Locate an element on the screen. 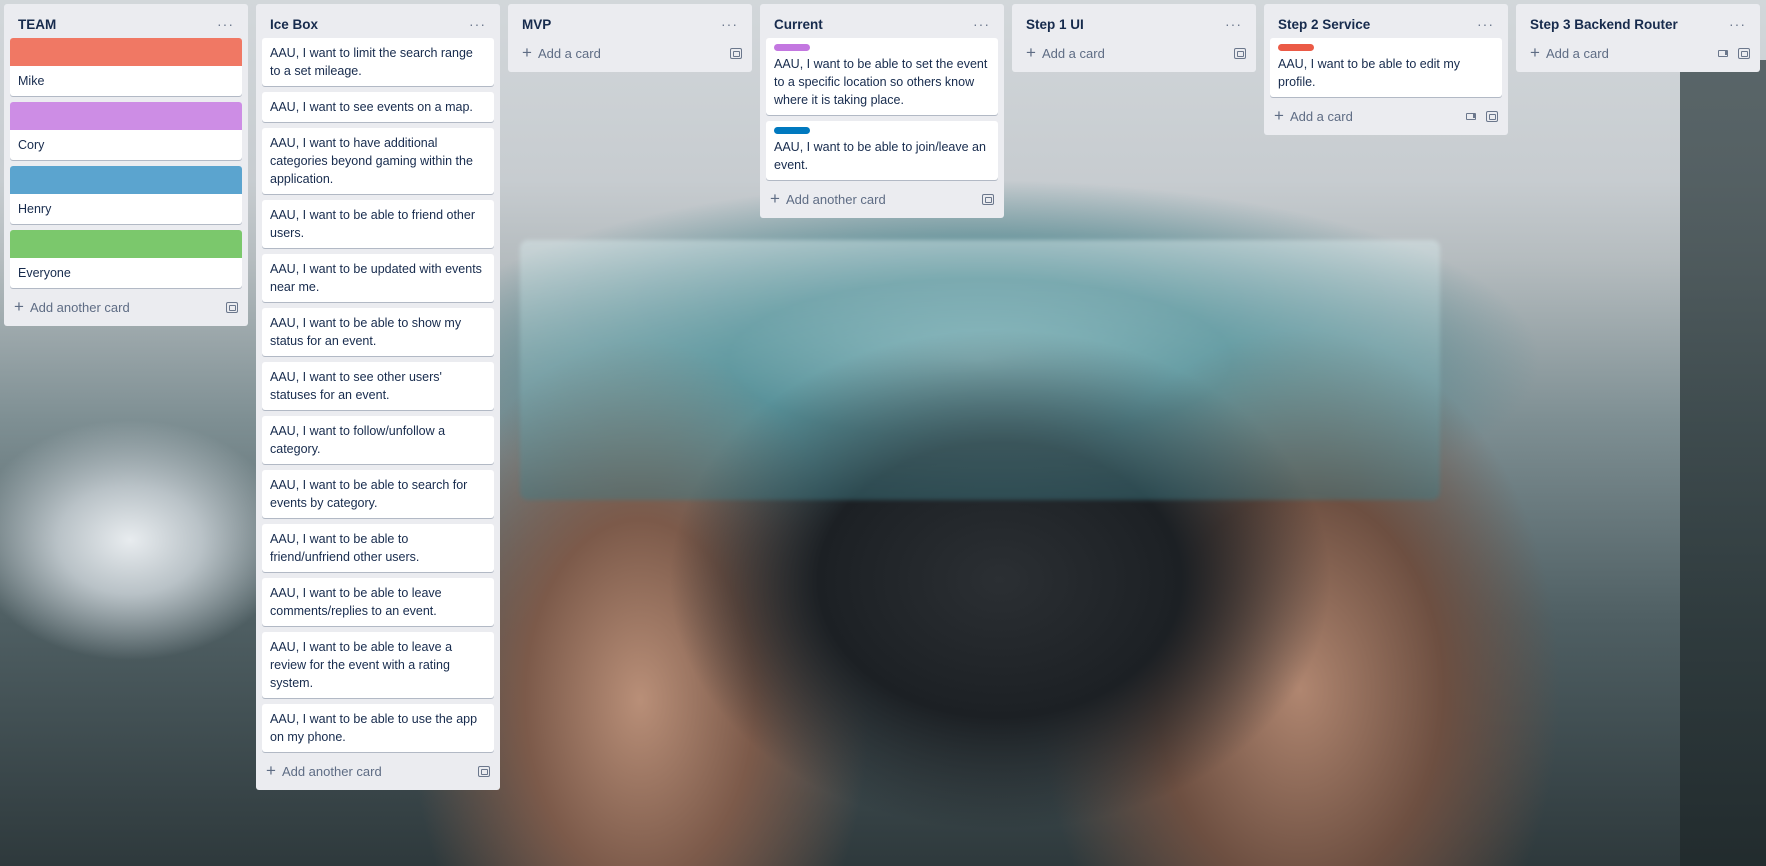 The width and height of the screenshot is (1766, 866). list-title: Step 3 Backend Router is located at coordinates (1604, 24).